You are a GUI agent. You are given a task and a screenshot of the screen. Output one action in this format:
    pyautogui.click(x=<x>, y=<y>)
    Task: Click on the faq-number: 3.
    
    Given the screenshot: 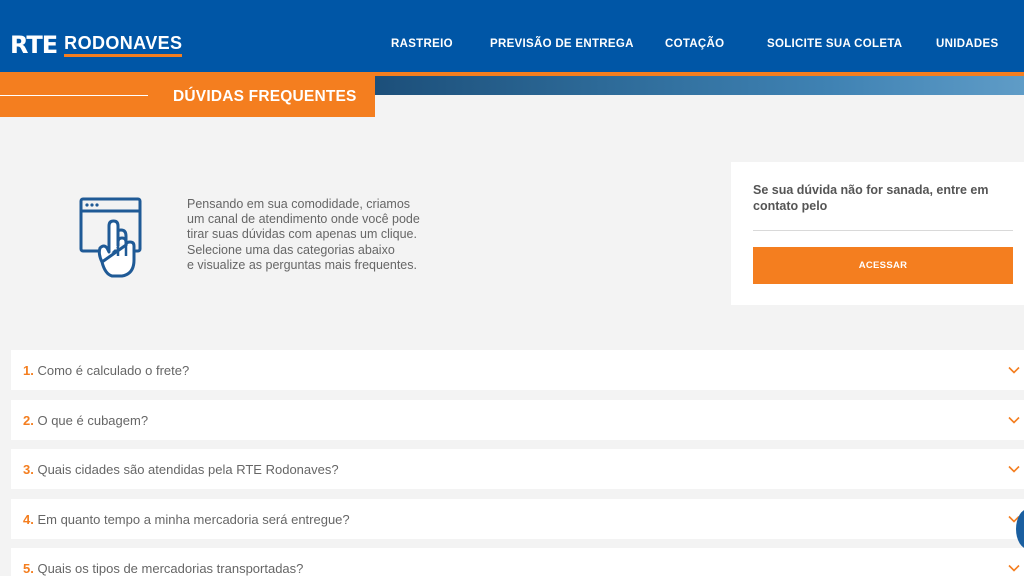 What is the action you would take?
    pyautogui.click(x=28, y=469)
    